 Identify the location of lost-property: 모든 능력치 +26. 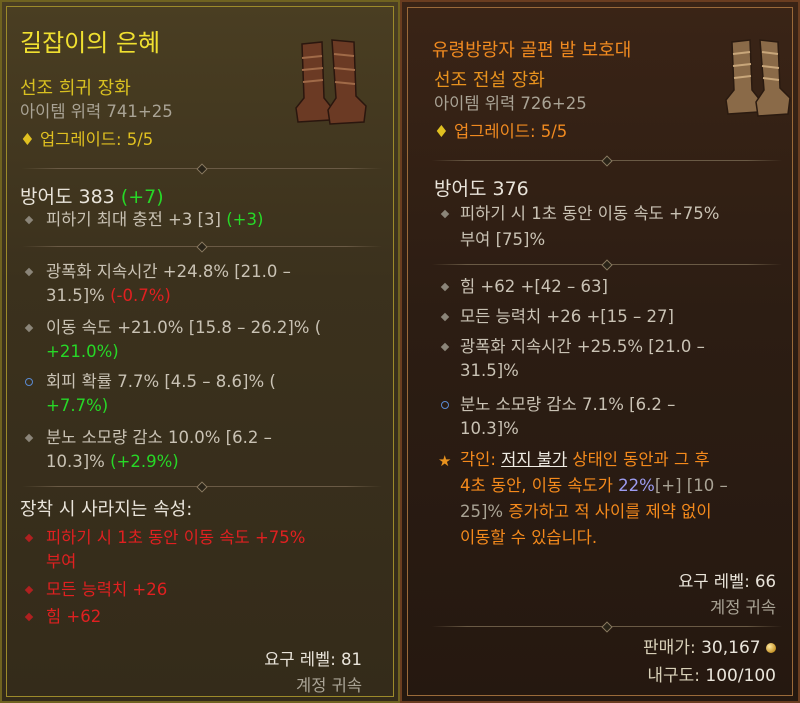
(107, 589).